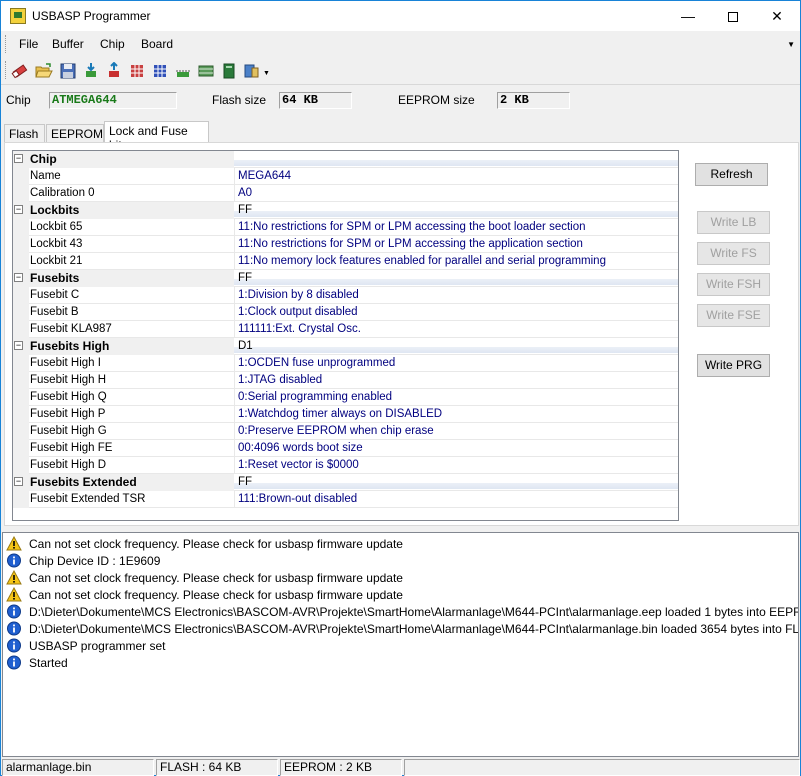 This screenshot has height=776, width=801. Describe the element at coordinates (340, 414) in the screenshot. I see `property-value: 1:Watchdog timer always on DISABLED` at that location.